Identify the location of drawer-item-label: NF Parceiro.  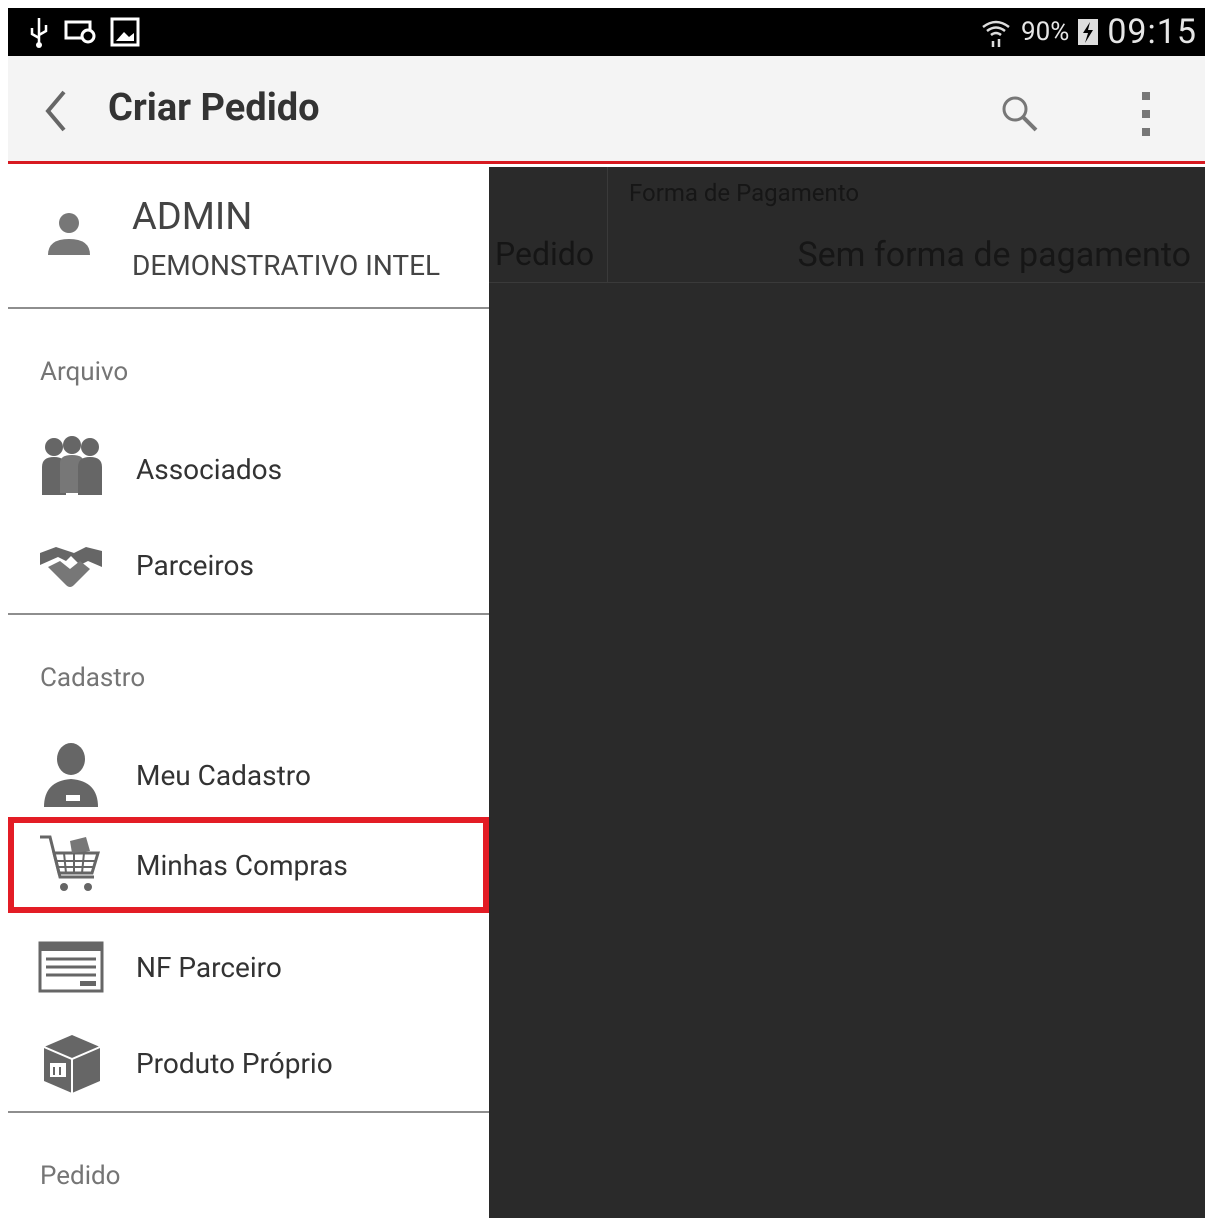
(209, 967).